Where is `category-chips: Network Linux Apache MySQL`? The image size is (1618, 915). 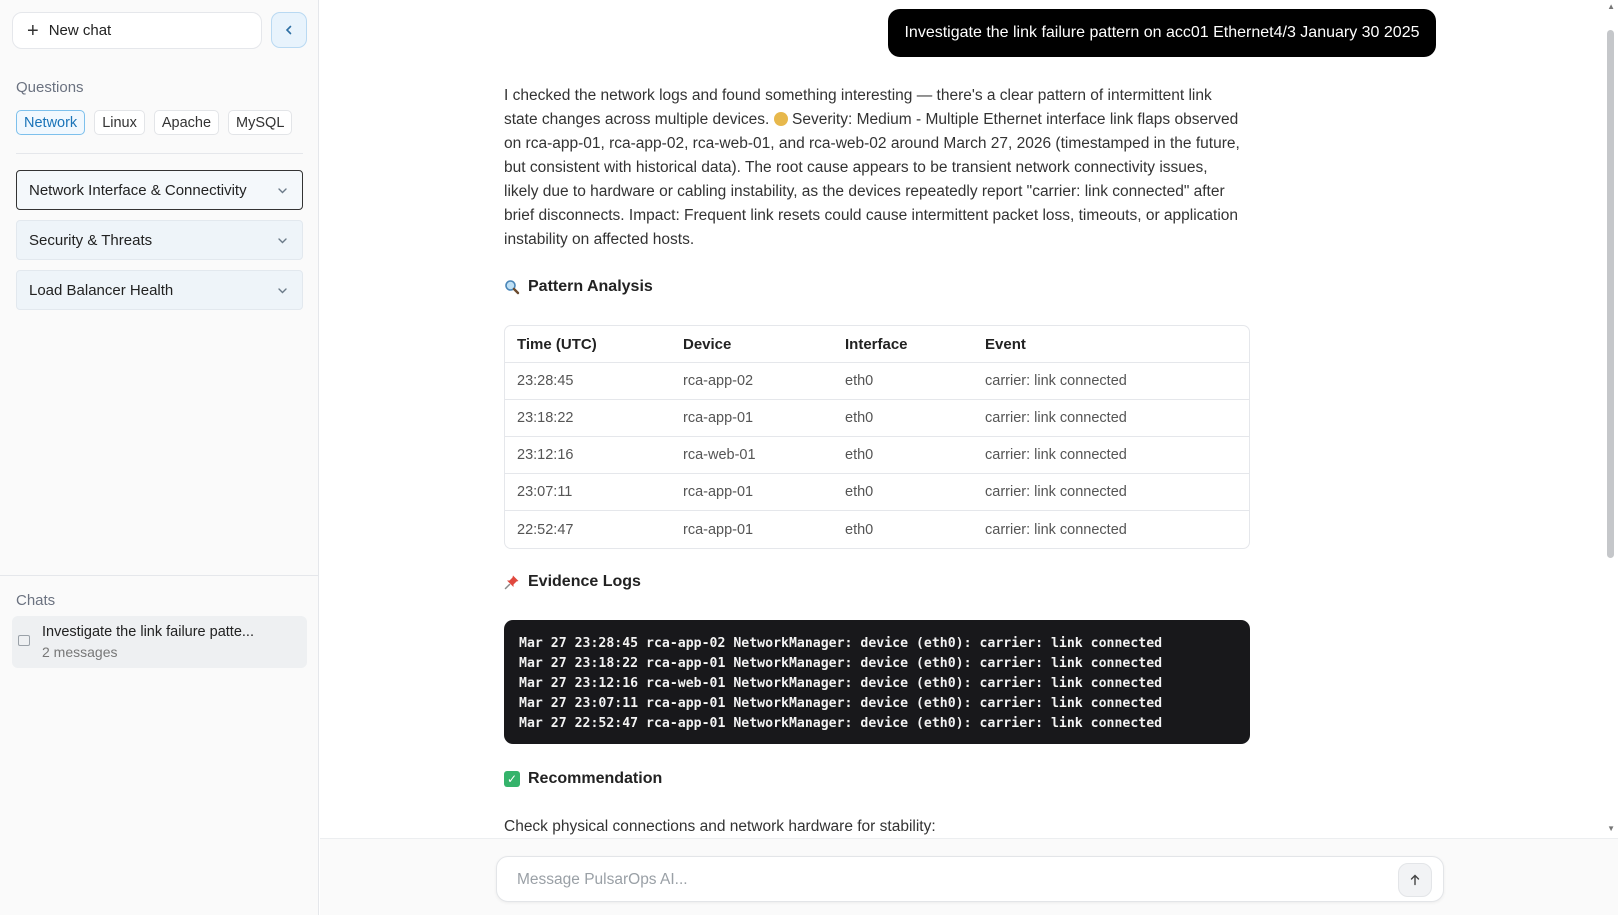 category-chips: Network Linux Apache MySQL is located at coordinates (154, 122).